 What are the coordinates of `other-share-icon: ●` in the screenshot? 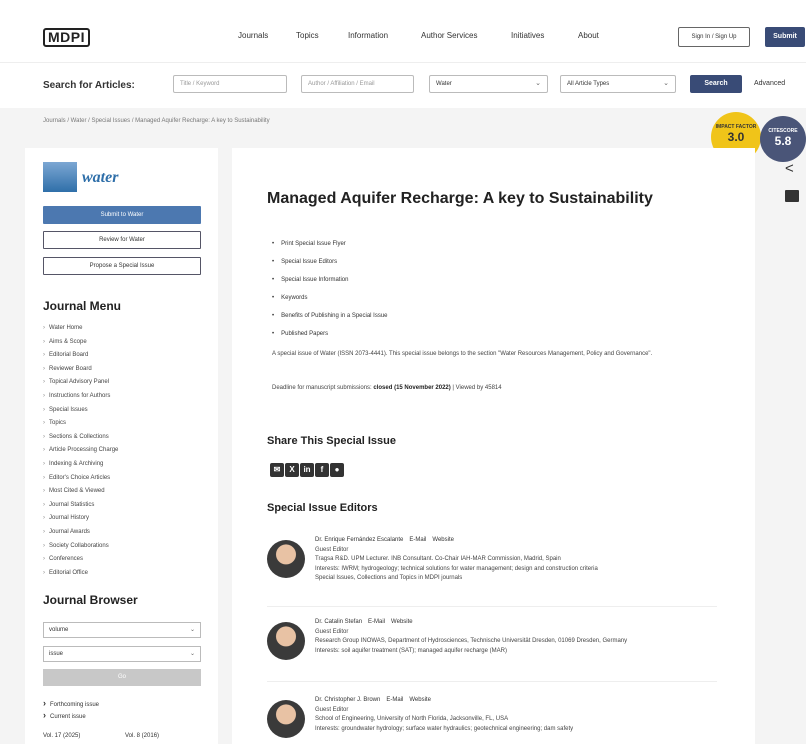 It's located at (337, 470).